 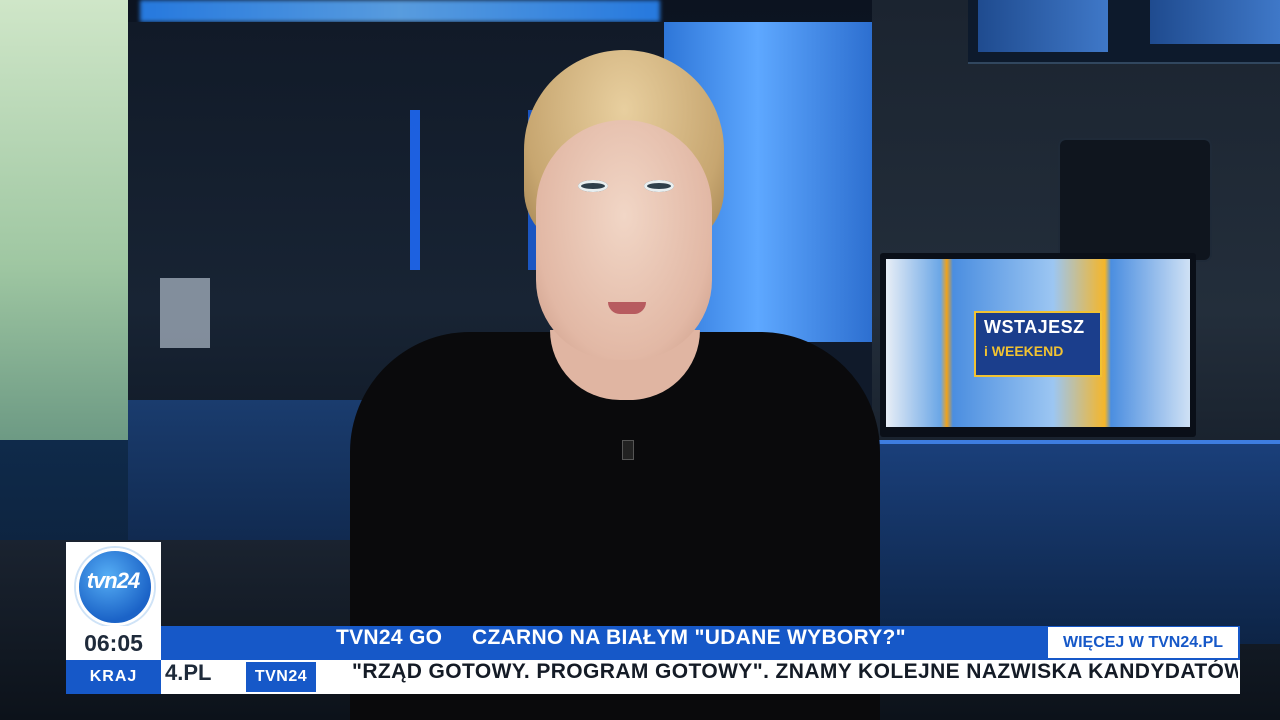 What do you see at coordinates (185, 313) in the screenshot?
I see `background-monitor` at bounding box center [185, 313].